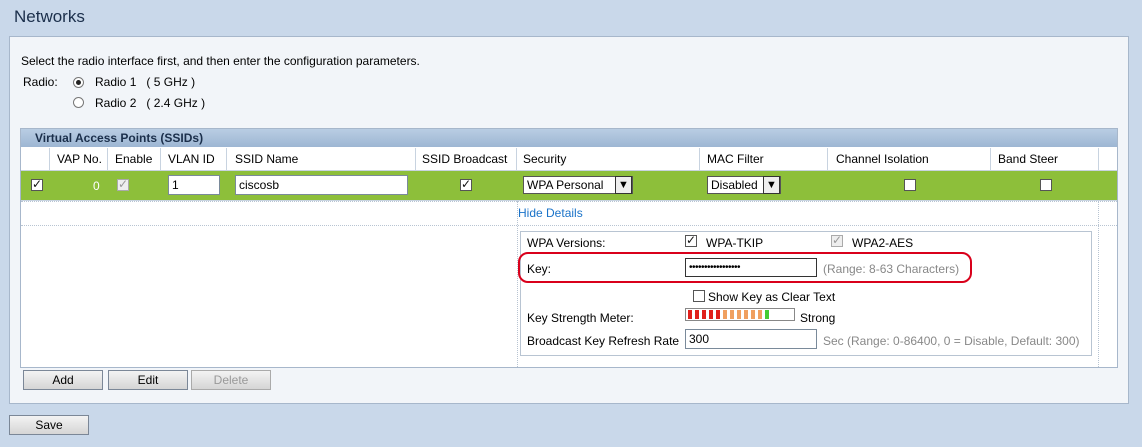 This screenshot has width=1142, height=447. Describe the element at coordinates (910, 185) in the screenshot. I see `channel-isolation-checkbox` at that location.